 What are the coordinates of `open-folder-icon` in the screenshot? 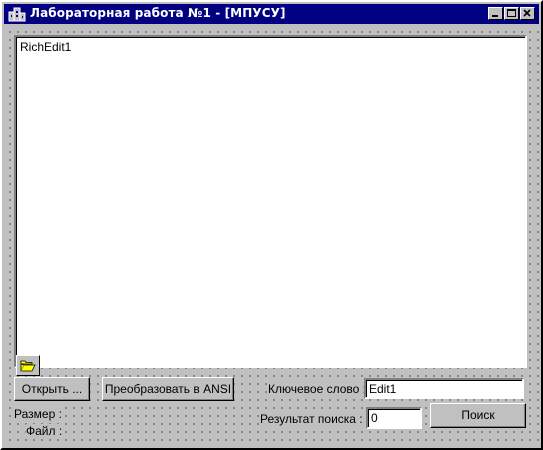 It's located at (28, 366).